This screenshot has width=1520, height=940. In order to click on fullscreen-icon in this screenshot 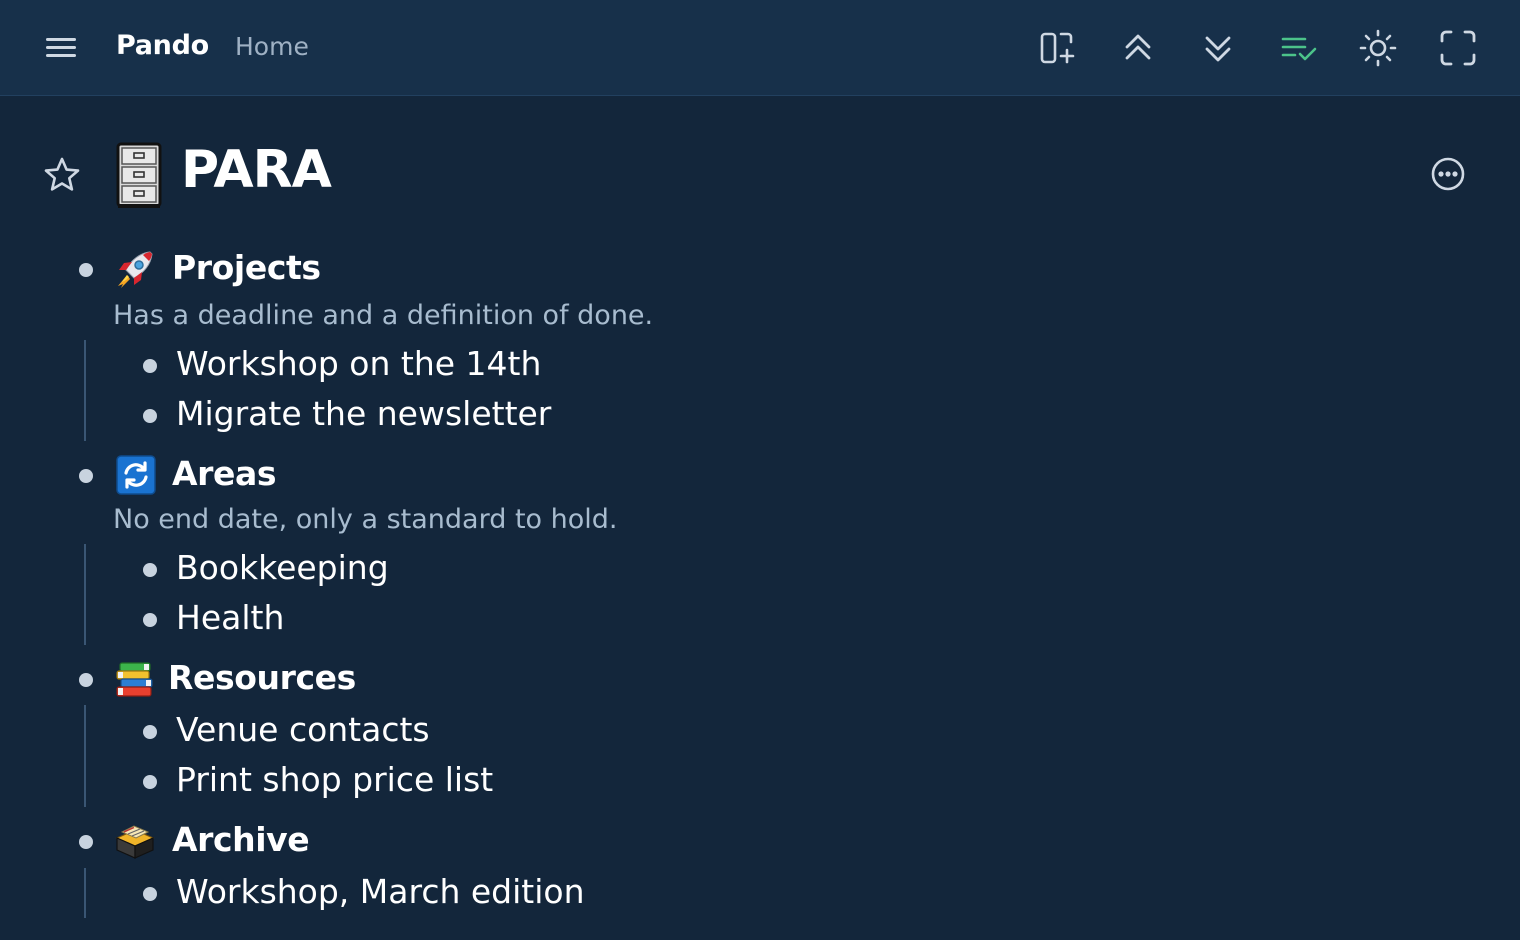, I will do `click(1458, 48)`.